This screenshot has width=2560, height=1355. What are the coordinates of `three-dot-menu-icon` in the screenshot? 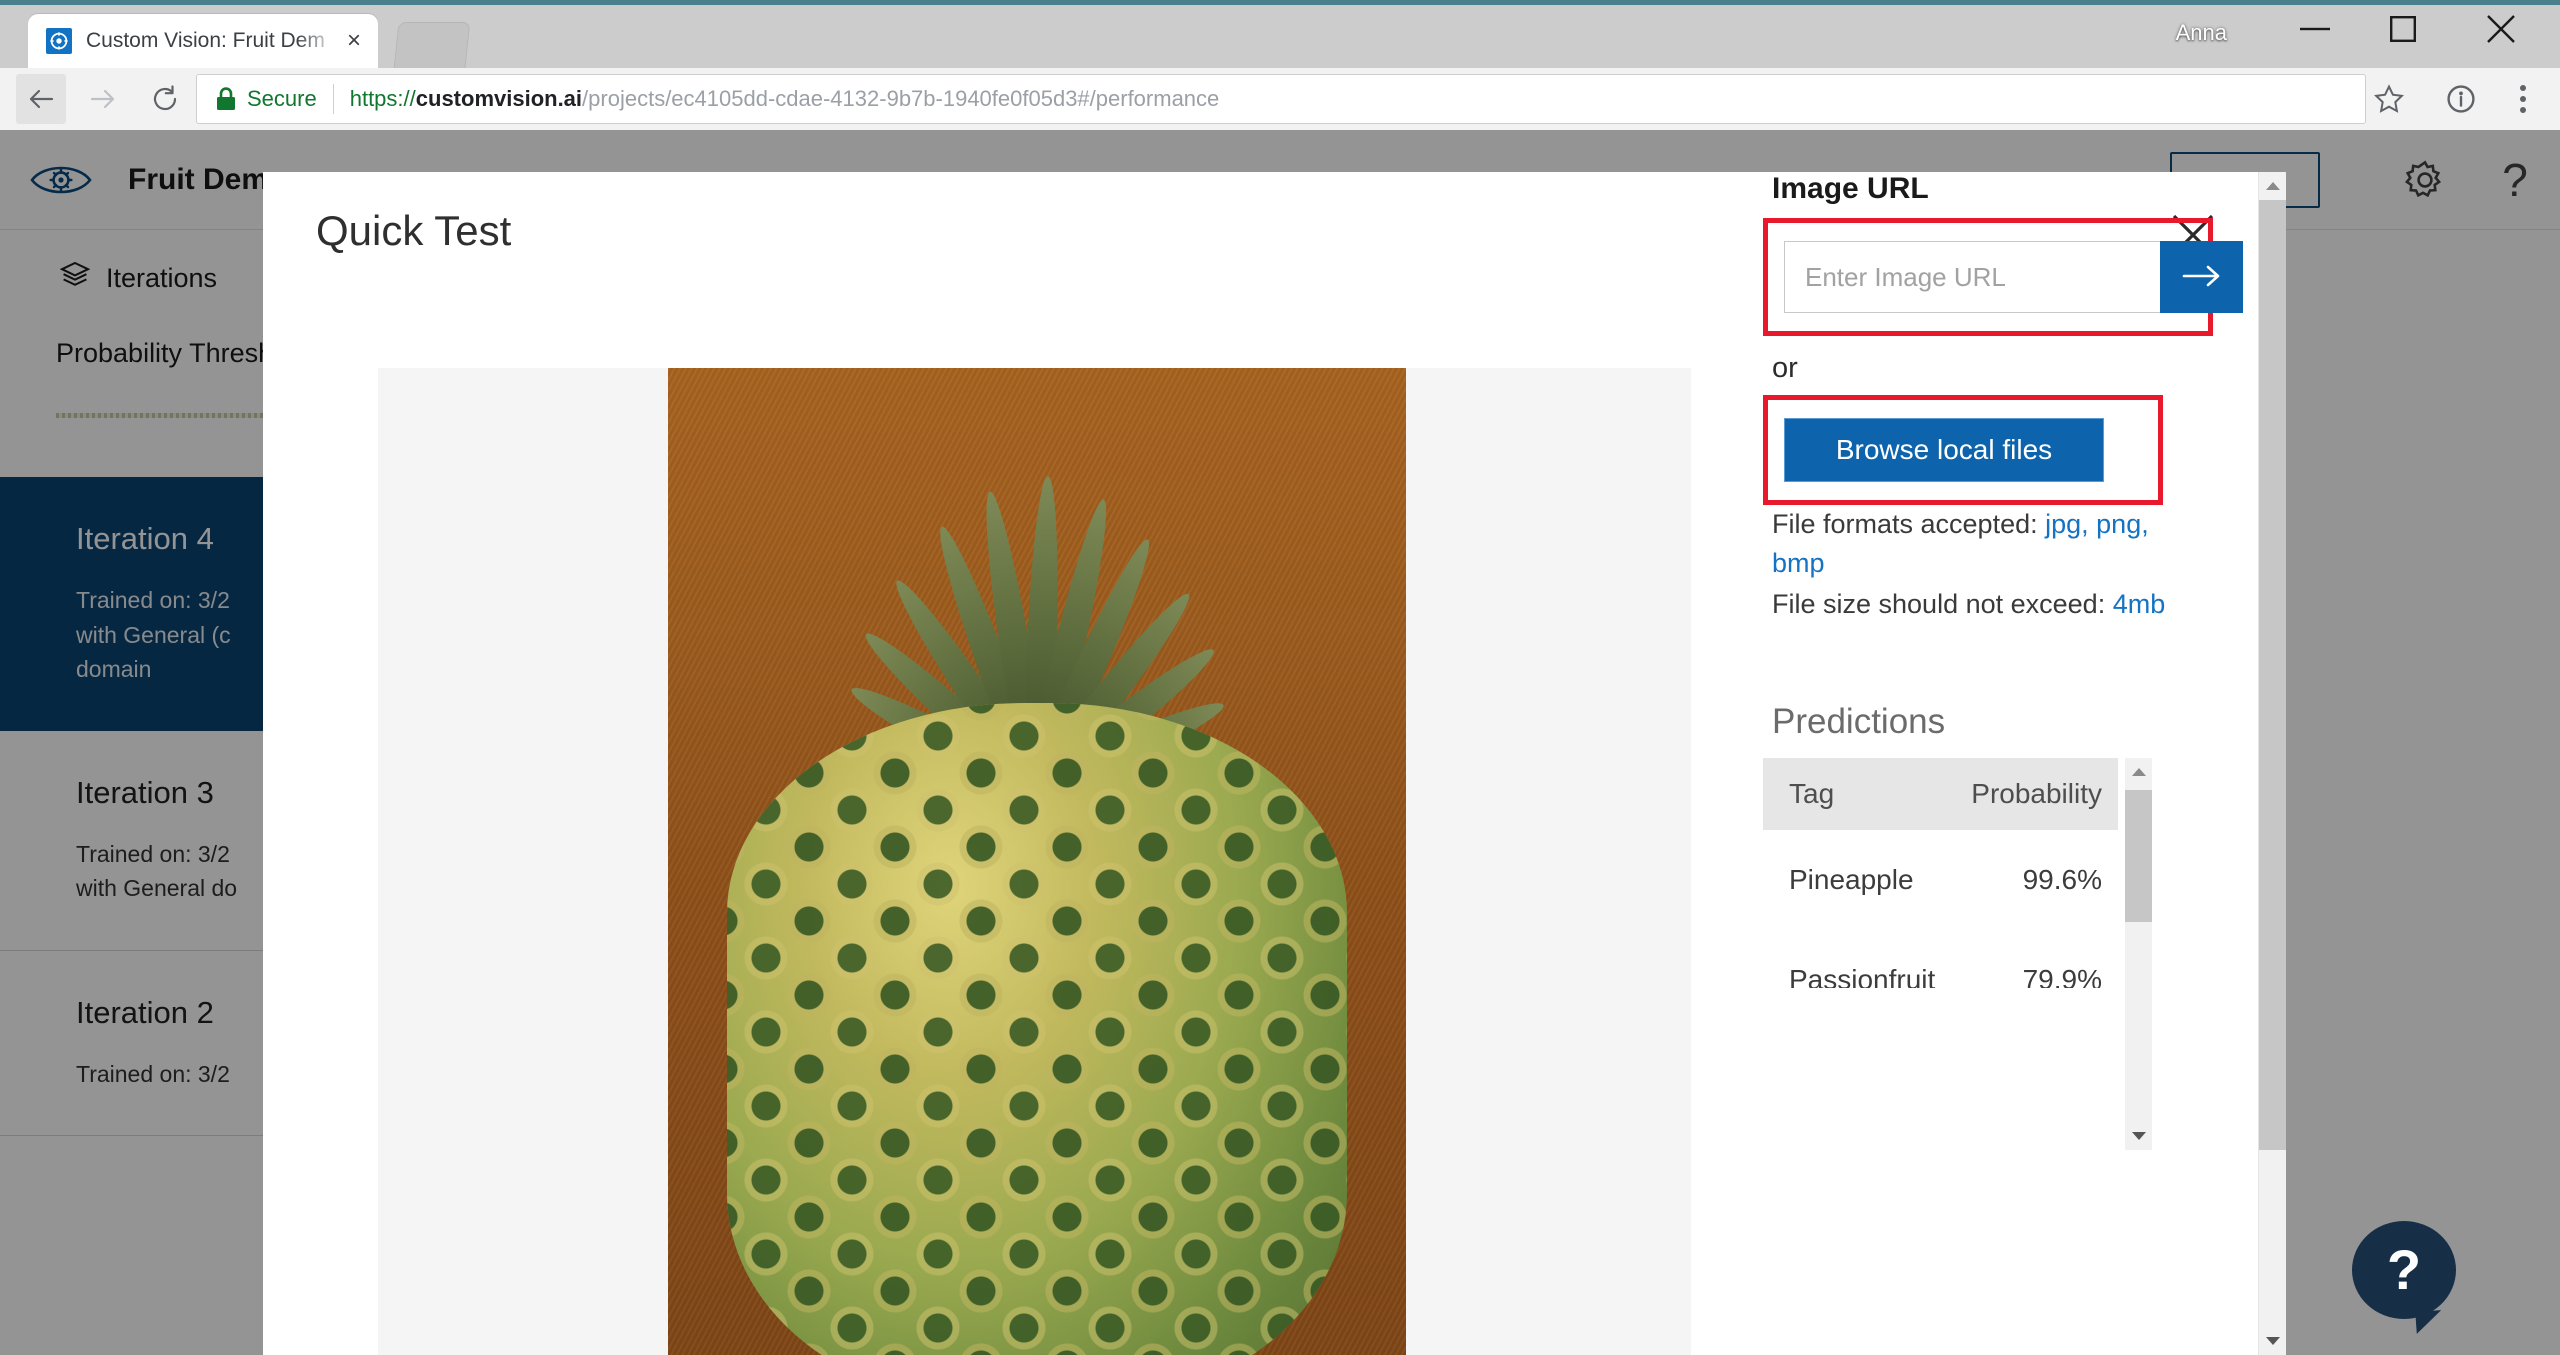 It's located at (2523, 99).